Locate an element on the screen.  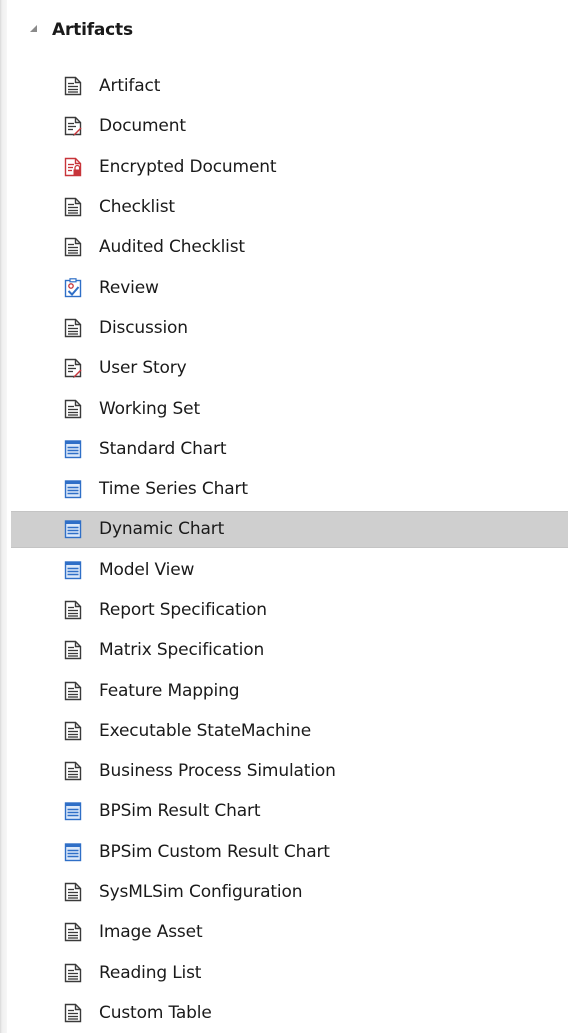
toolbox-item-artifact: Artifact is located at coordinates (284, 86).